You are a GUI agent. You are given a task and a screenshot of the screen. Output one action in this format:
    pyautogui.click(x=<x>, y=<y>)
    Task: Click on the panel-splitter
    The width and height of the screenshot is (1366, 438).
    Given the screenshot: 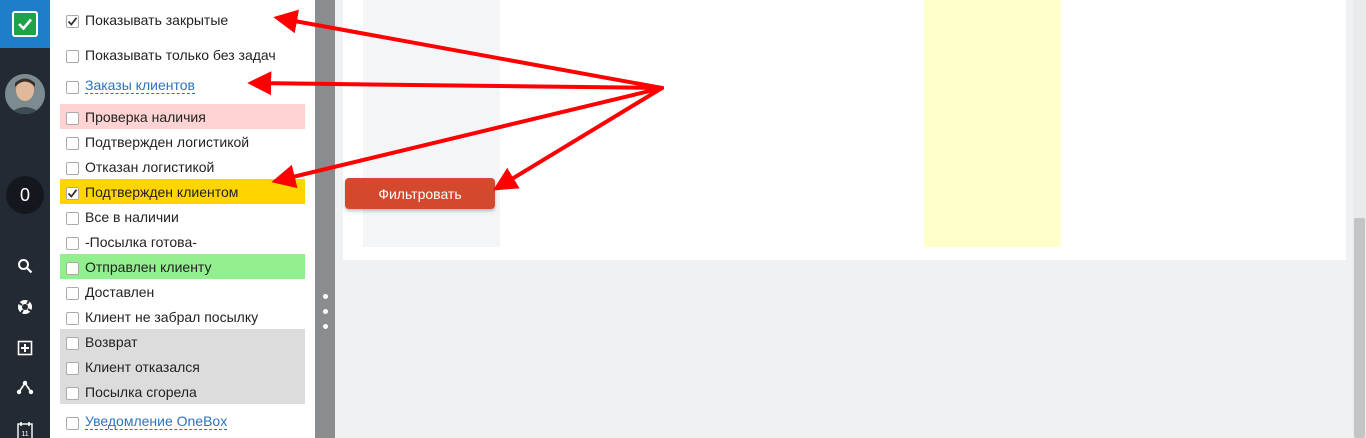 What is the action you would take?
    pyautogui.click(x=325, y=219)
    